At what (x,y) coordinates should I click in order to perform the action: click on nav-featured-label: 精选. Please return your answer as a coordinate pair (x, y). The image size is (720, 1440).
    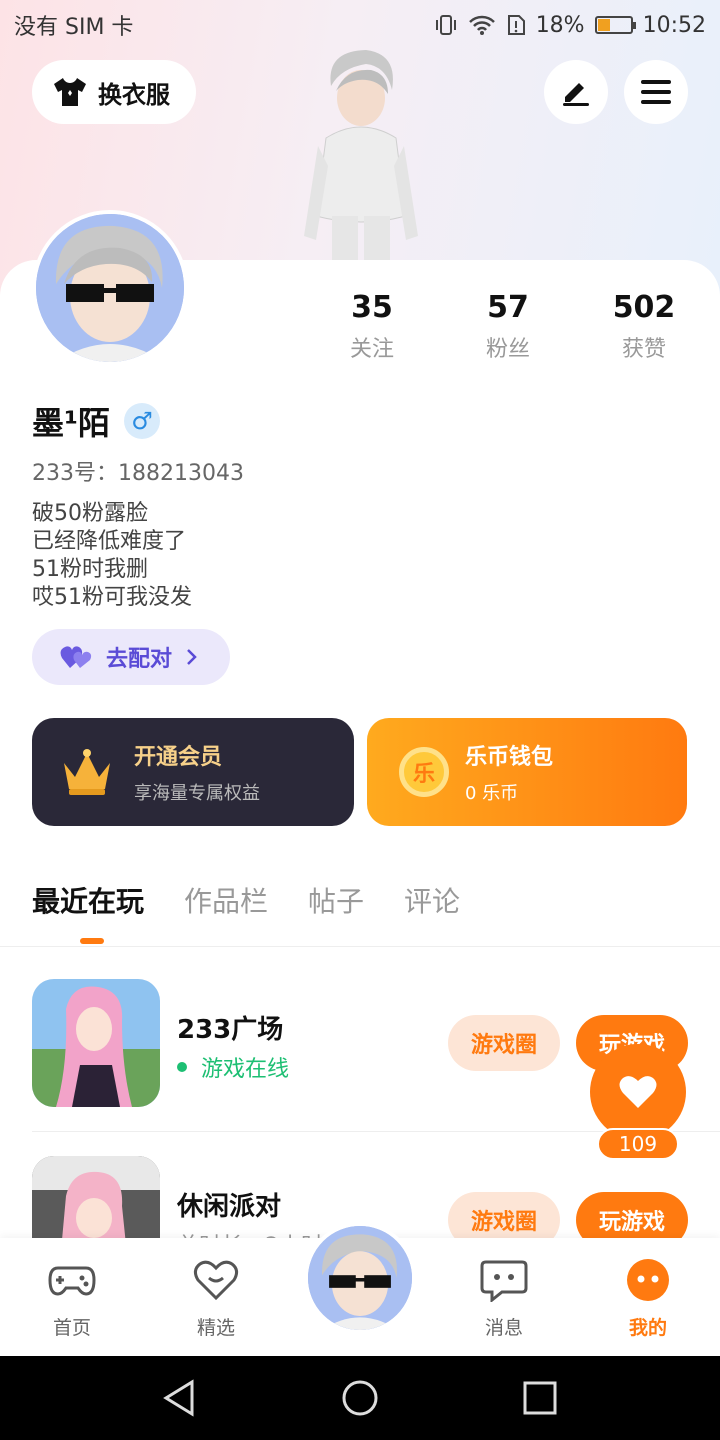
    Looking at the image, I should click on (215, 1328).